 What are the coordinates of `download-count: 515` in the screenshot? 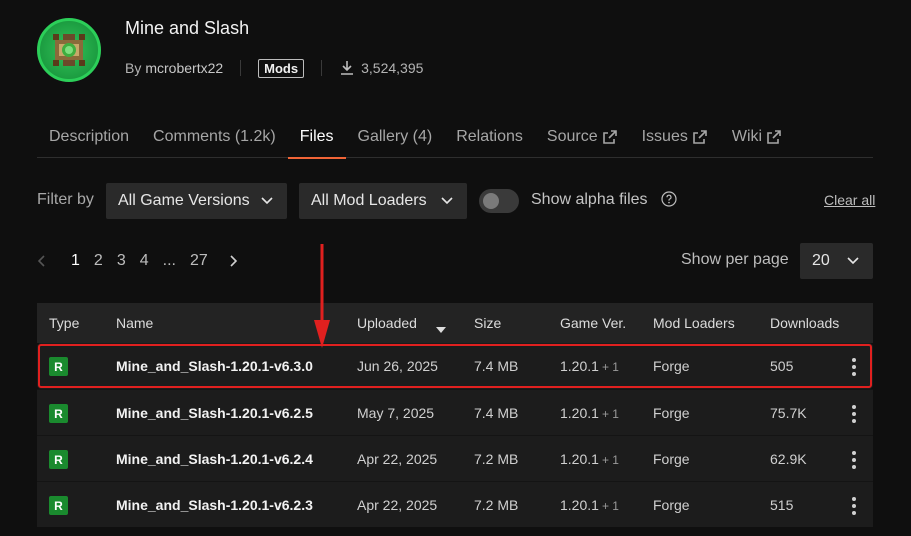 It's located at (782, 505).